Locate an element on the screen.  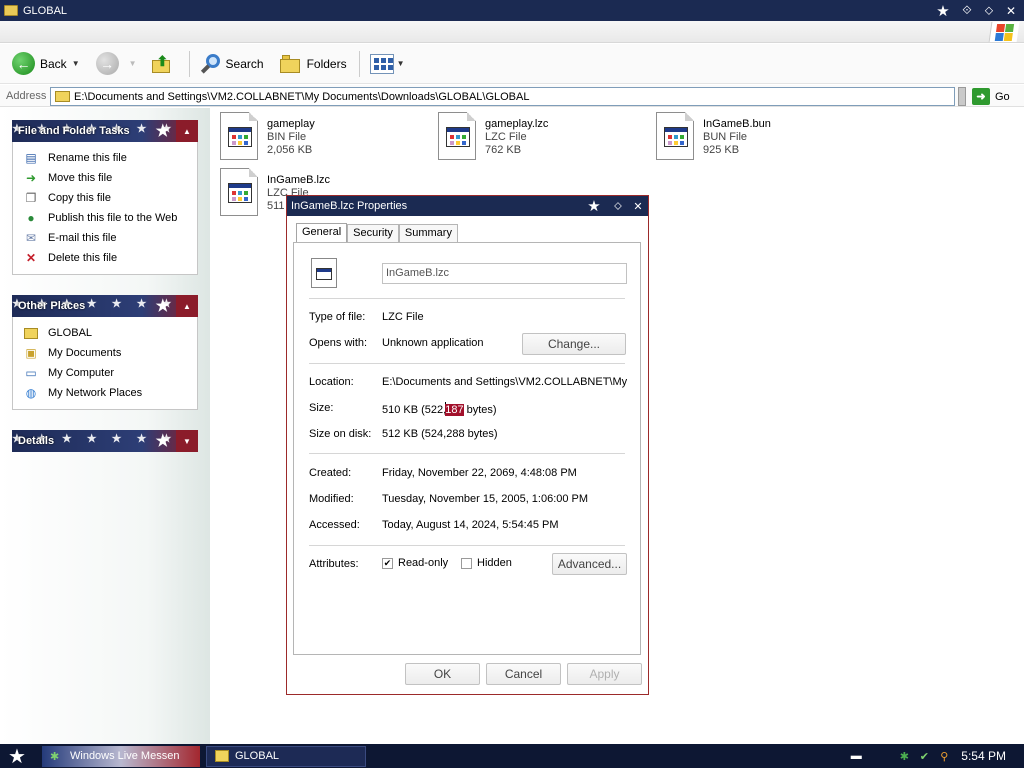
place-my-documents: ▣ My Documents is located at coordinates (110, 353).